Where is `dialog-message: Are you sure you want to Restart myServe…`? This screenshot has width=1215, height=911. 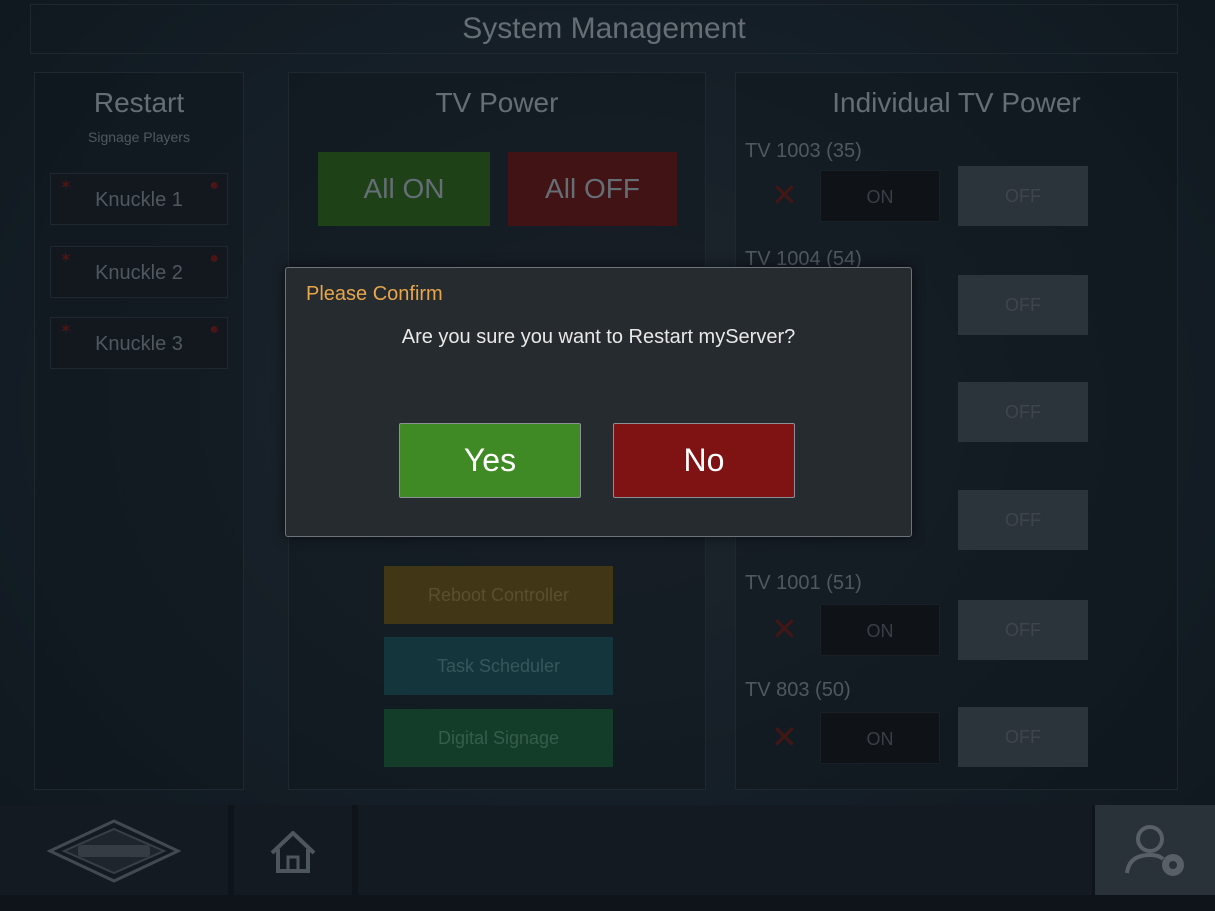
dialog-message: Are you sure you want to Restart myServe… is located at coordinates (598, 337).